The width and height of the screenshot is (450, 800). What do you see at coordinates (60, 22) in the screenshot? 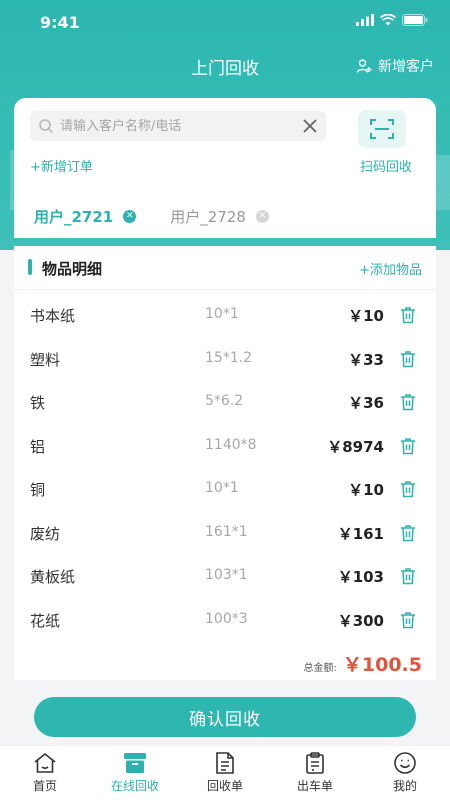
I see `status-time: 9:41` at bounding box center [60, 22].